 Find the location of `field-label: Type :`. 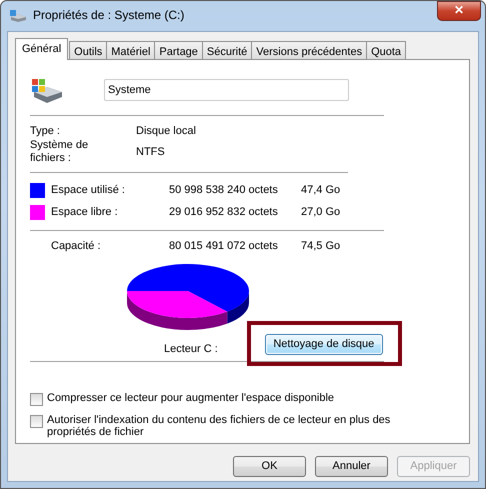

field-label: Type : is located at coordinates (45, 131).